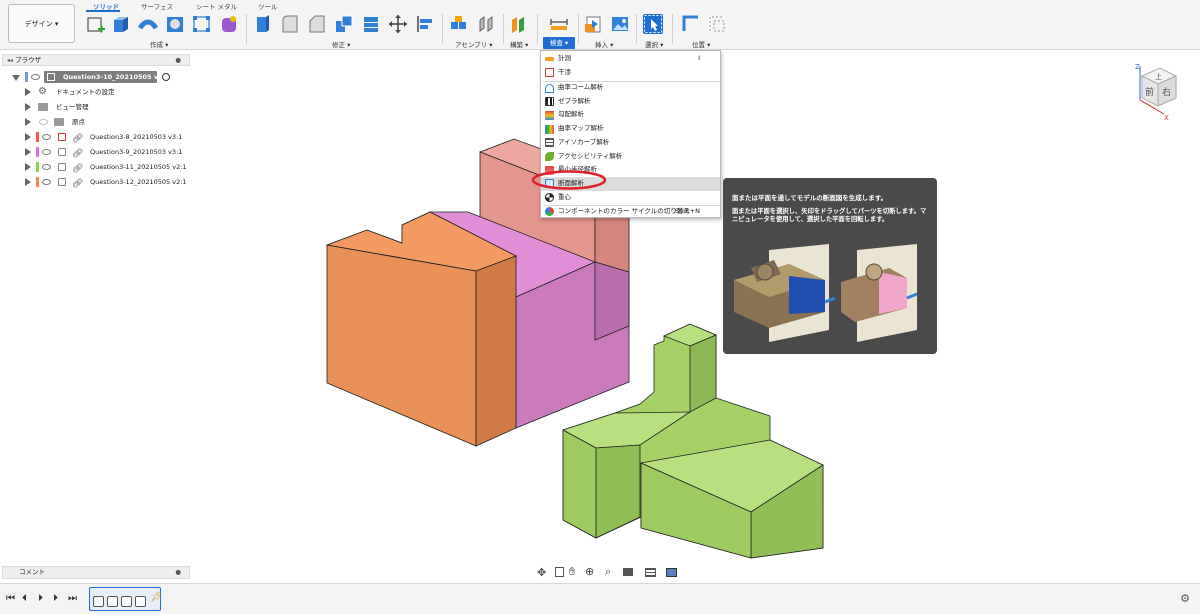 This screenshot has height=614, width=1200. What do you see at coordinates (10, 598) in the screenshot?
I see `go-to-start-icon: ⏮` at bounding box center [10, 598].